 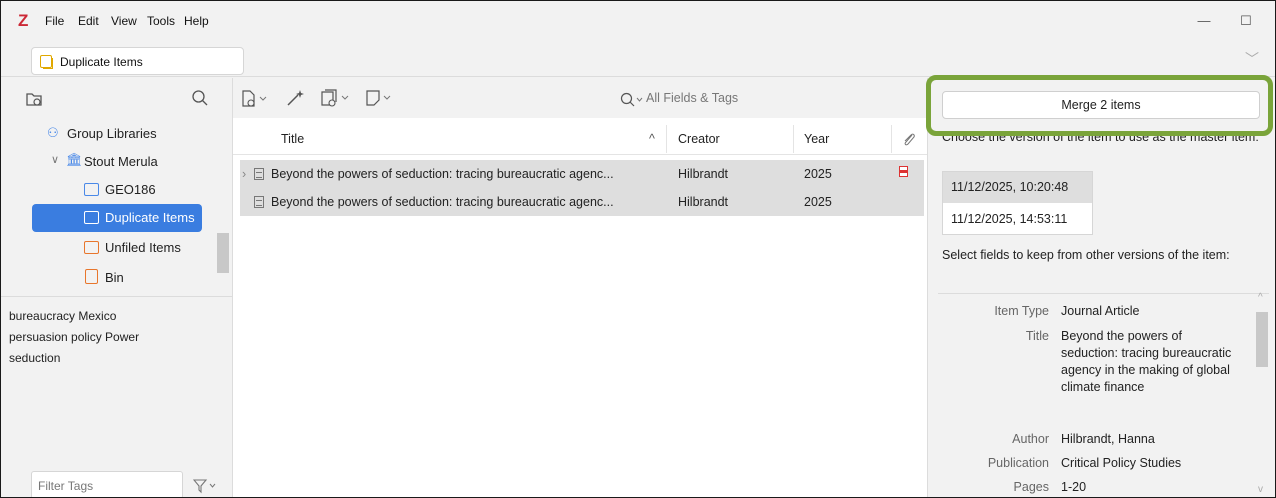 What do you see at coordinates (580, 98) in the screenshot?
I see `items-toolbar` at bounding box center [580, 98].